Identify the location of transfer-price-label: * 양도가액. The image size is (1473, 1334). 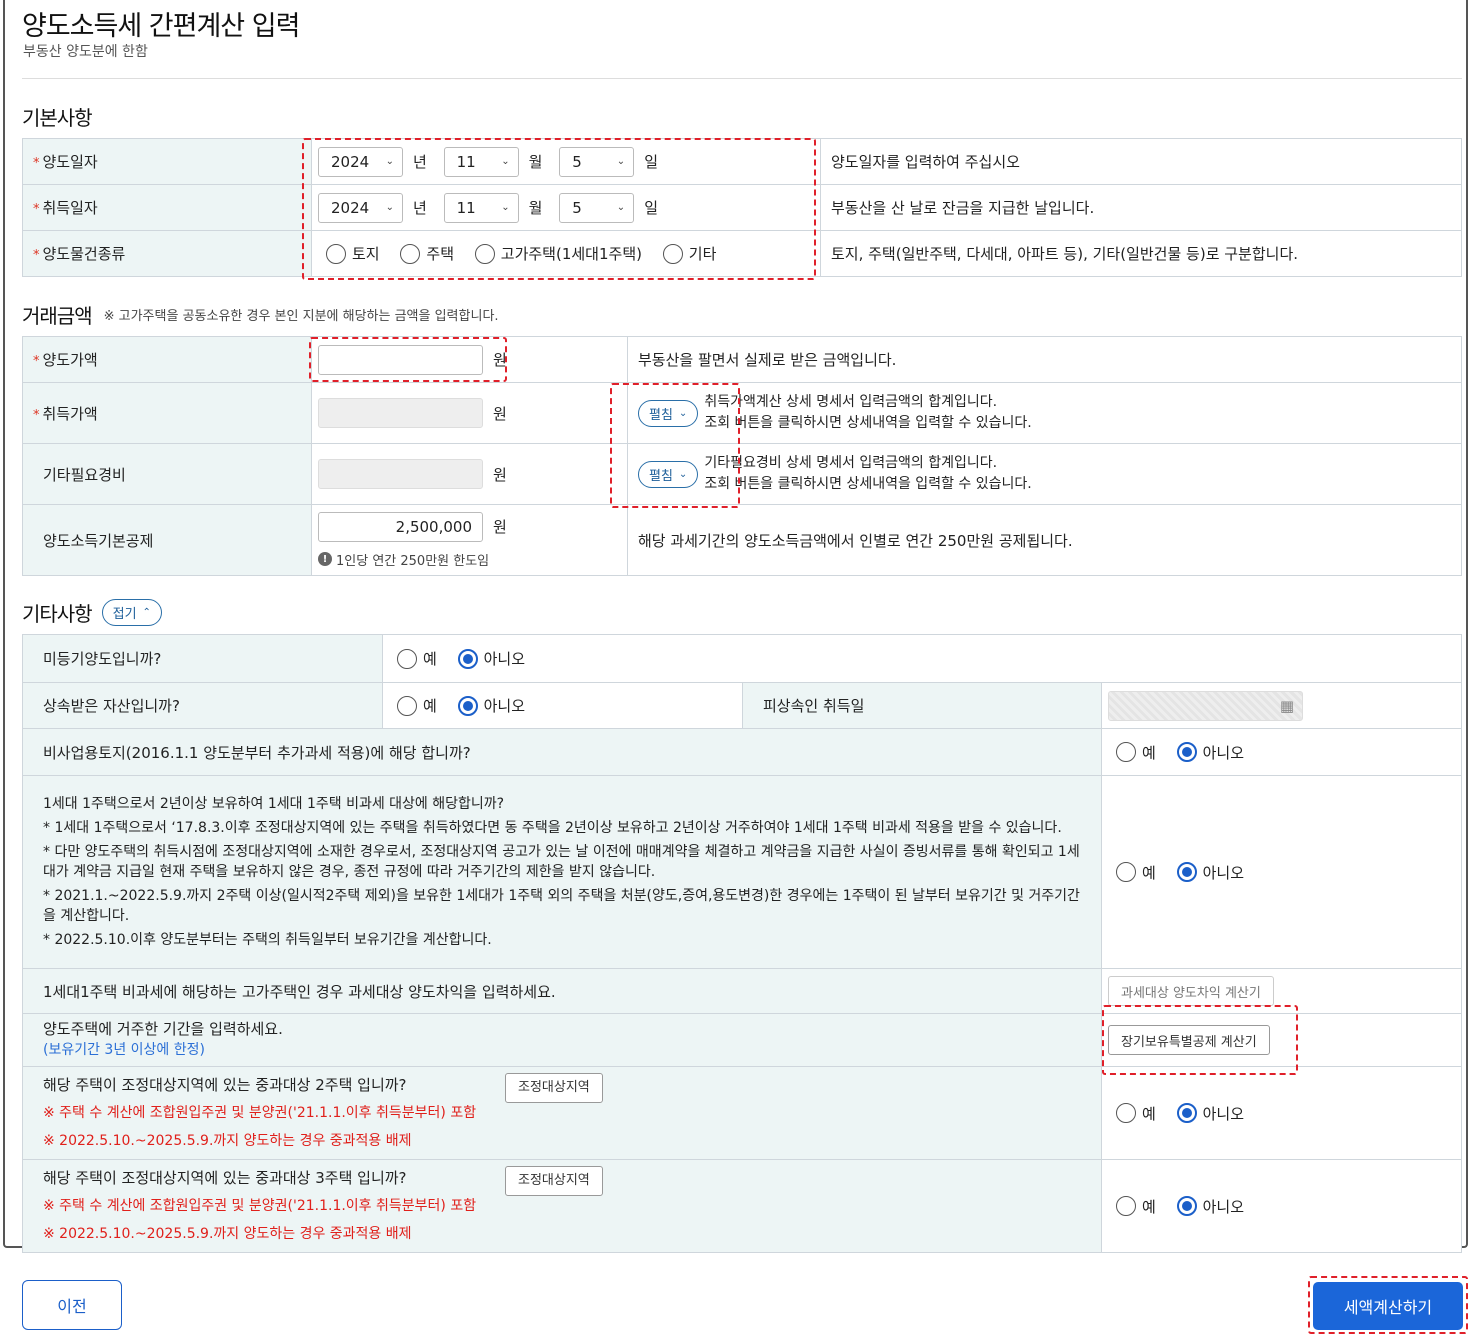
(167, 359).